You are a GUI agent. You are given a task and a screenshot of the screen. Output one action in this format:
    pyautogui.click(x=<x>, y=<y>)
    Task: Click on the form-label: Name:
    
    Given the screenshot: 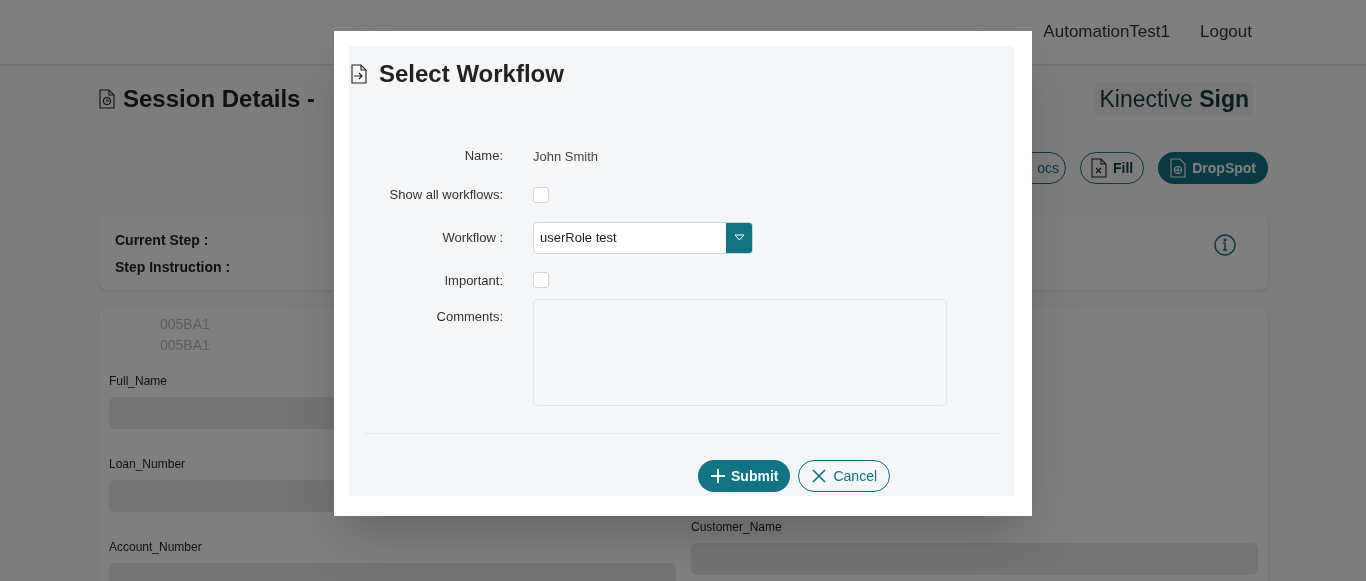 What is the action you would take?
    pyautogui.click(x=483, y=156)
    